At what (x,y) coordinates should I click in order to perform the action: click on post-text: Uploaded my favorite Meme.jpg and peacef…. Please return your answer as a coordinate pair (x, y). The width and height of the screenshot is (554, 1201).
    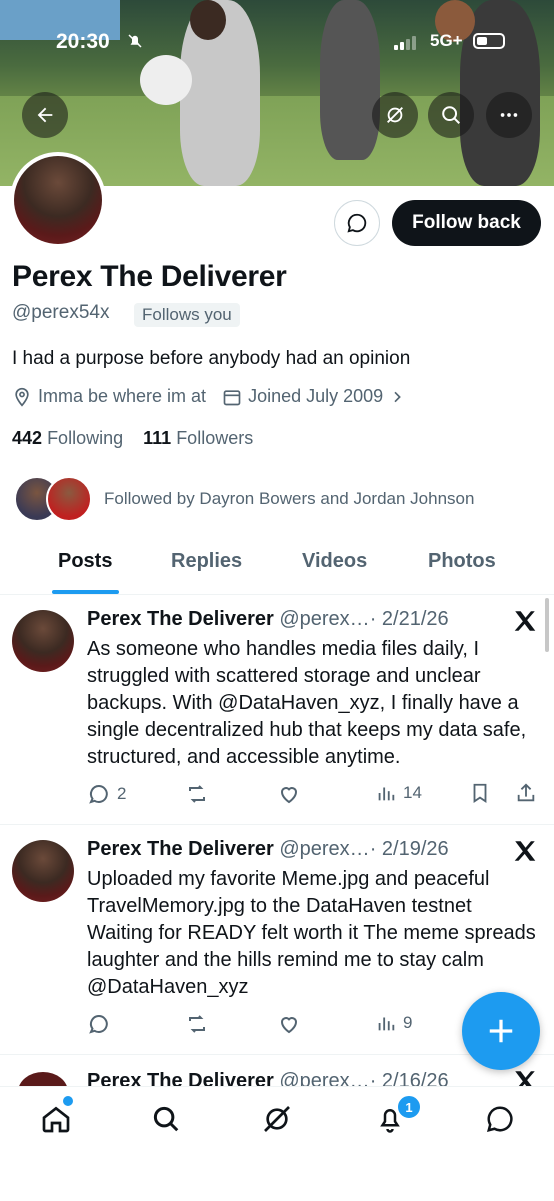
    Looking at the image, I should click on (311, 933).